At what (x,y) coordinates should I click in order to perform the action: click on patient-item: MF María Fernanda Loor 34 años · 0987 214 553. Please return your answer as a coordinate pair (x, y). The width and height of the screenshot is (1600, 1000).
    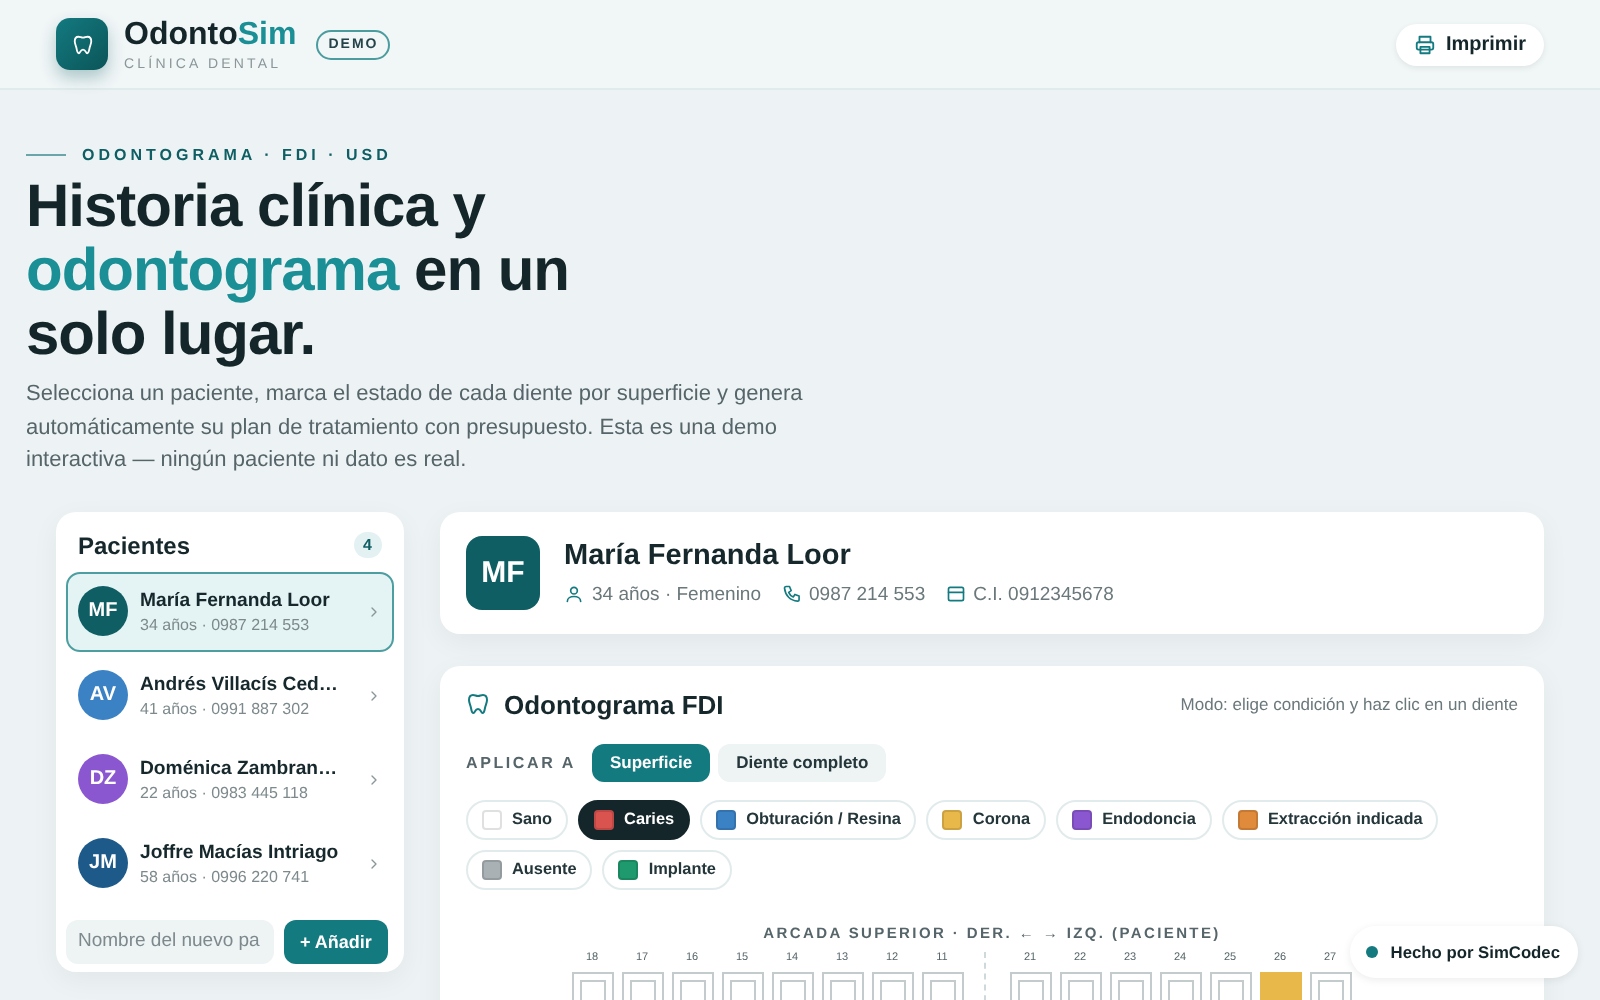
    Looking at the image, I should click on (230, 611).